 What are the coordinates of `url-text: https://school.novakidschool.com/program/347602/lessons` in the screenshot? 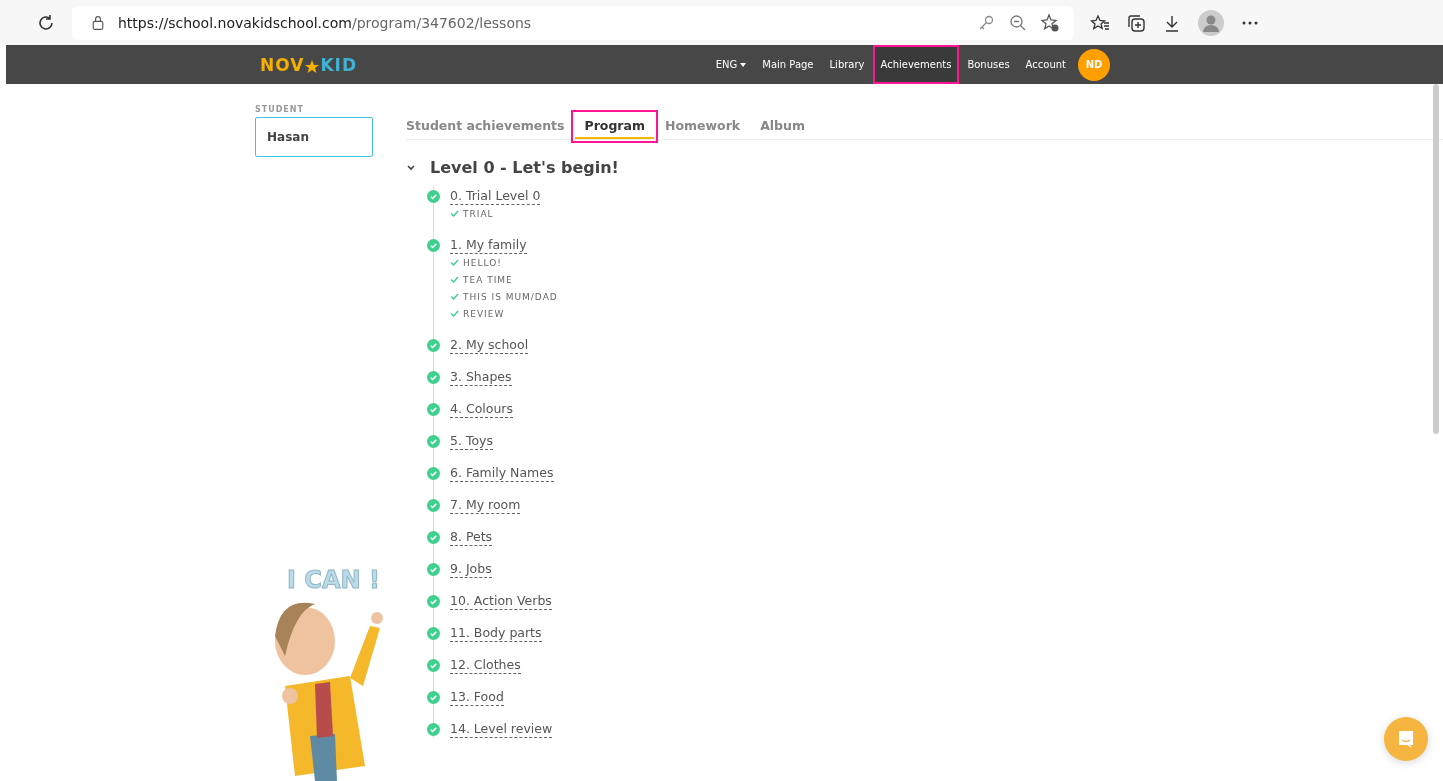 It's located at (325, 22).